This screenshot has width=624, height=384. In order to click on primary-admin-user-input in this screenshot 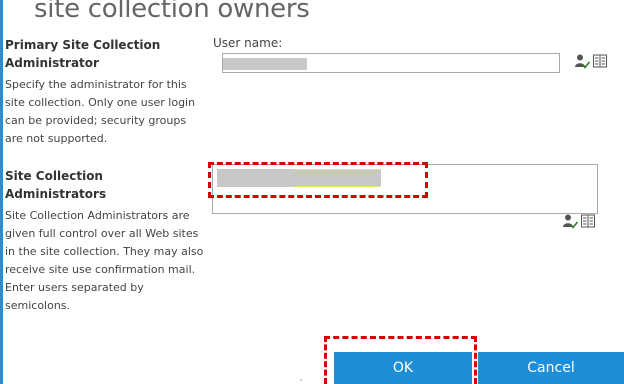, I will do `click(391, 63)`.